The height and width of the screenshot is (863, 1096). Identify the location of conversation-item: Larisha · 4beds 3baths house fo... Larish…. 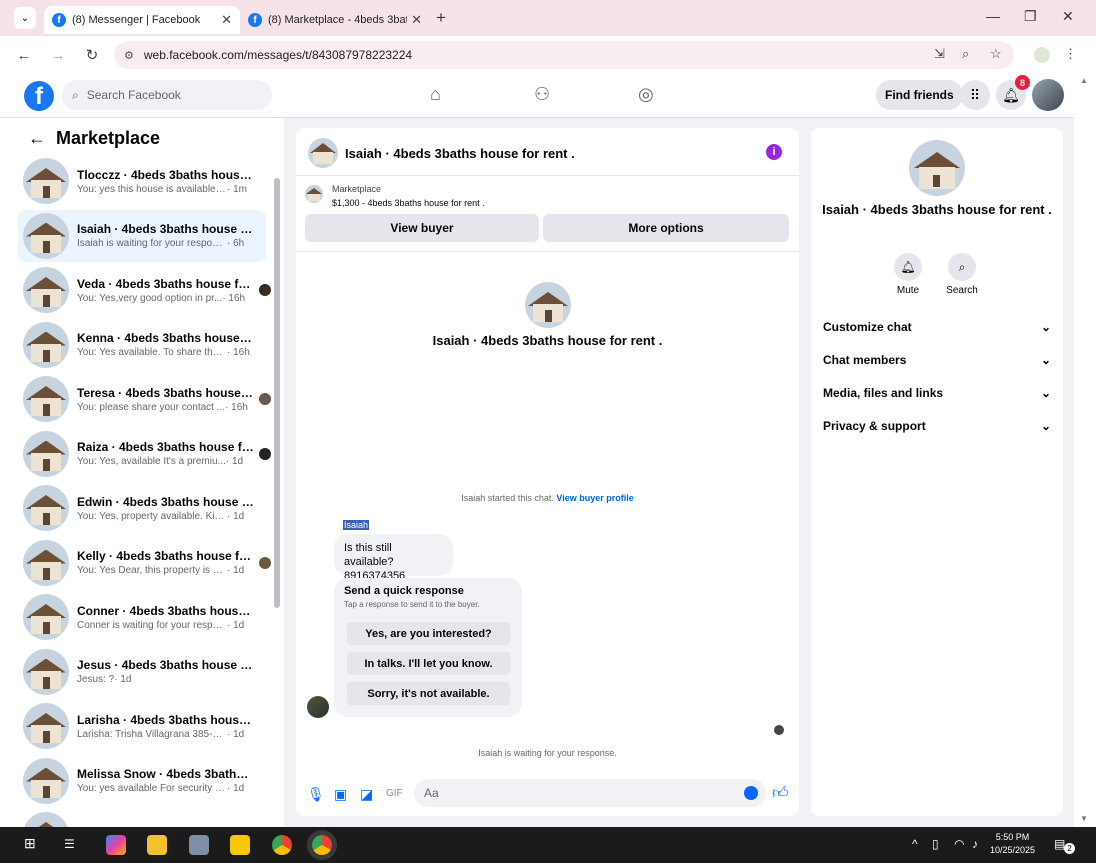
(142, 726).